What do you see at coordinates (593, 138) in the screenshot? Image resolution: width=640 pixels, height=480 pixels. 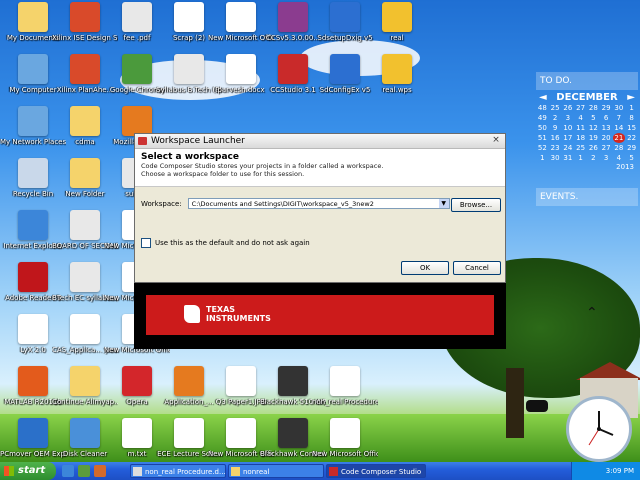 I see `calendar-day: 19` at bounding box center [593, 138].